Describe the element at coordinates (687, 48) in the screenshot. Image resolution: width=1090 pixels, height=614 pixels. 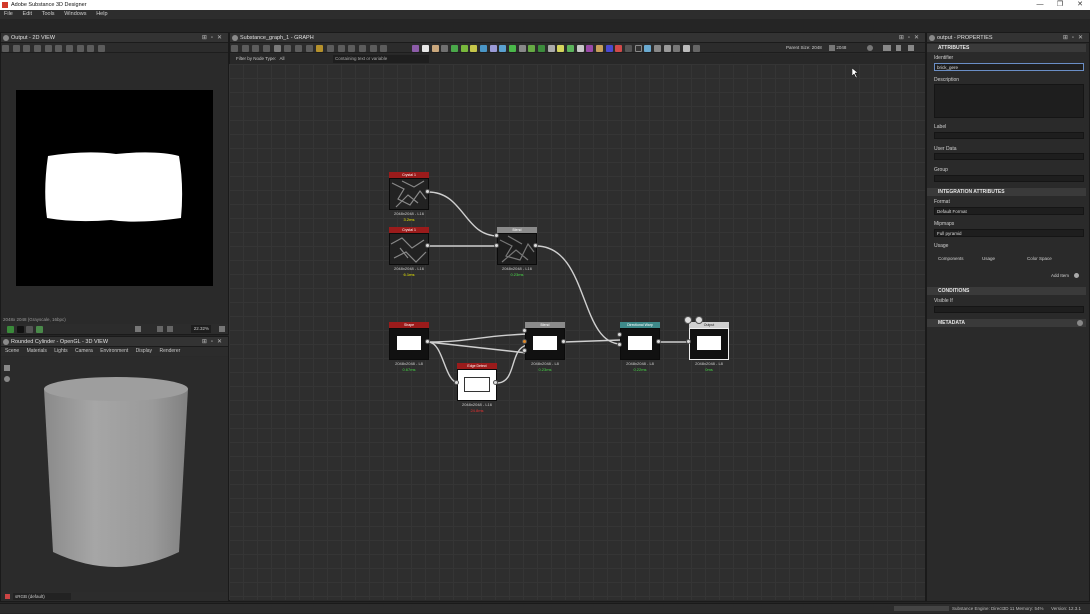
I see `node-view-icon` at that location.